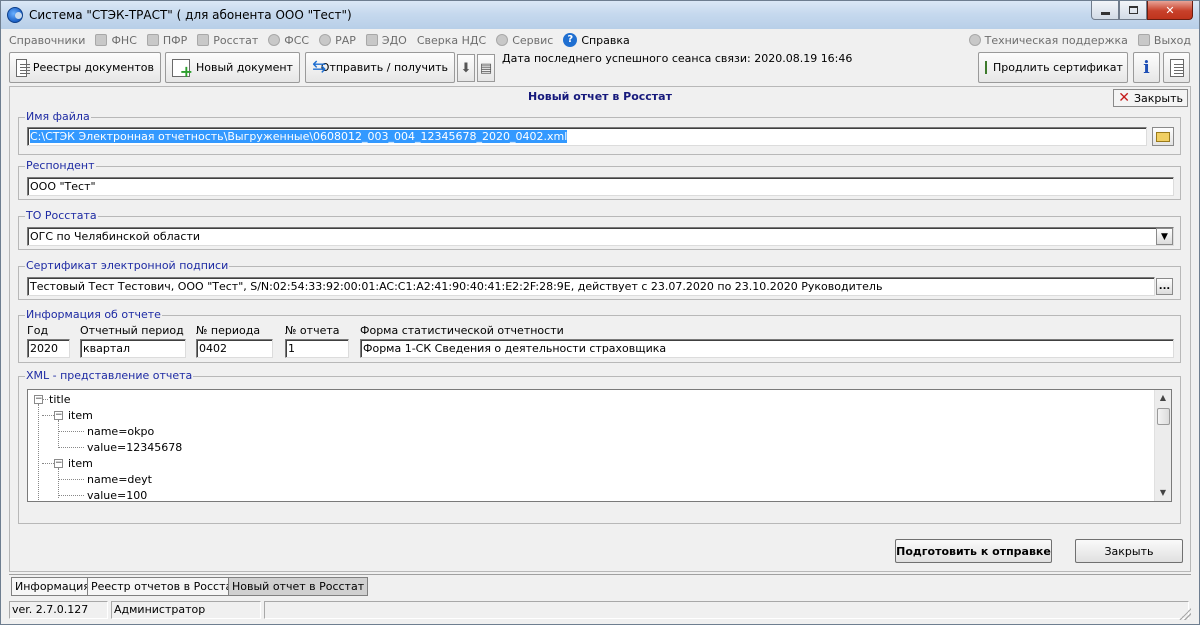  What do you see at coordinates (1124, 98) in the screenshot?
I see `close-x-icon: ✕` at bounding box center [1124, 98].